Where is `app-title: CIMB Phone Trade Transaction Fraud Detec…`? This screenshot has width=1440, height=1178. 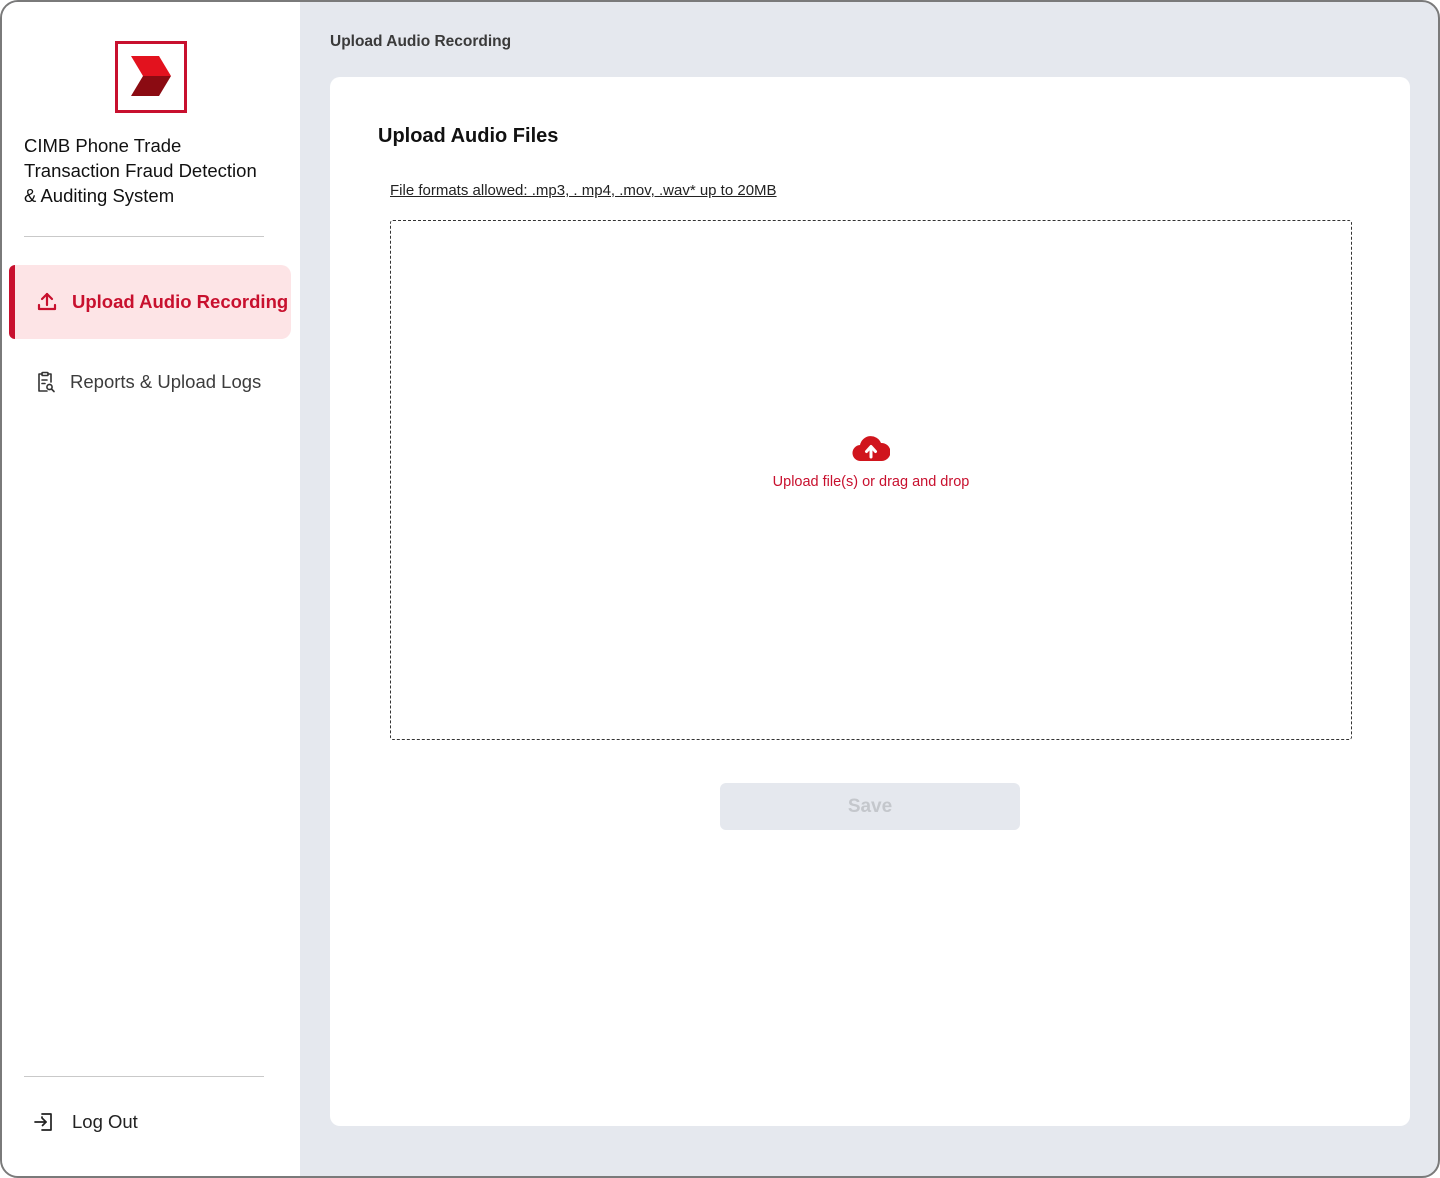
app-title: CIMB Phone Trade Transaction Fraud Detec… is located at coordinates (140, 170).